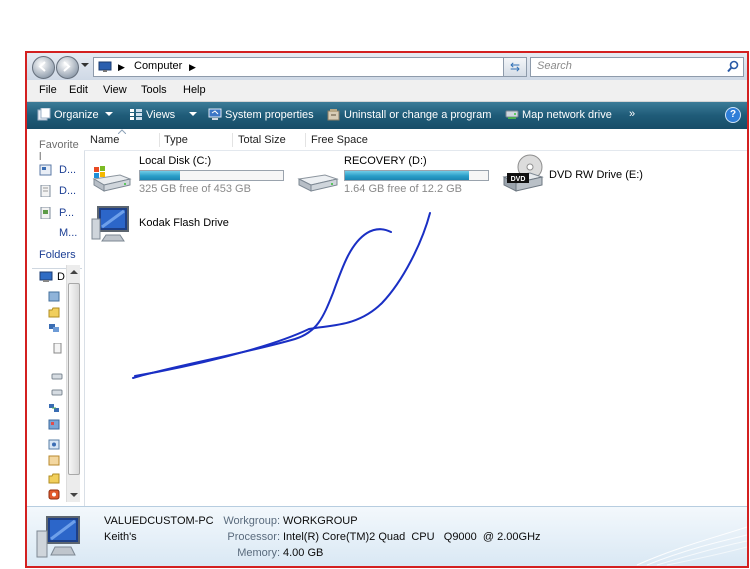 The image size is (750, 569). Describe the element at coordinates (281, 295) in the screenshot. I see `annotation-scribble` at that location.